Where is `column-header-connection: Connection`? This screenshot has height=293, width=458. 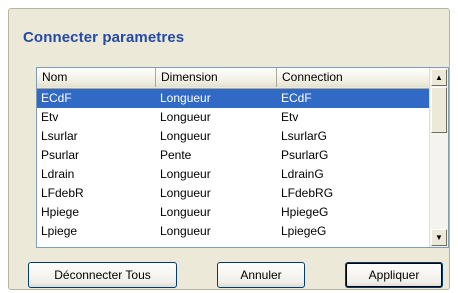 column-header-connection: Connection is located at coordinates (353, 77).